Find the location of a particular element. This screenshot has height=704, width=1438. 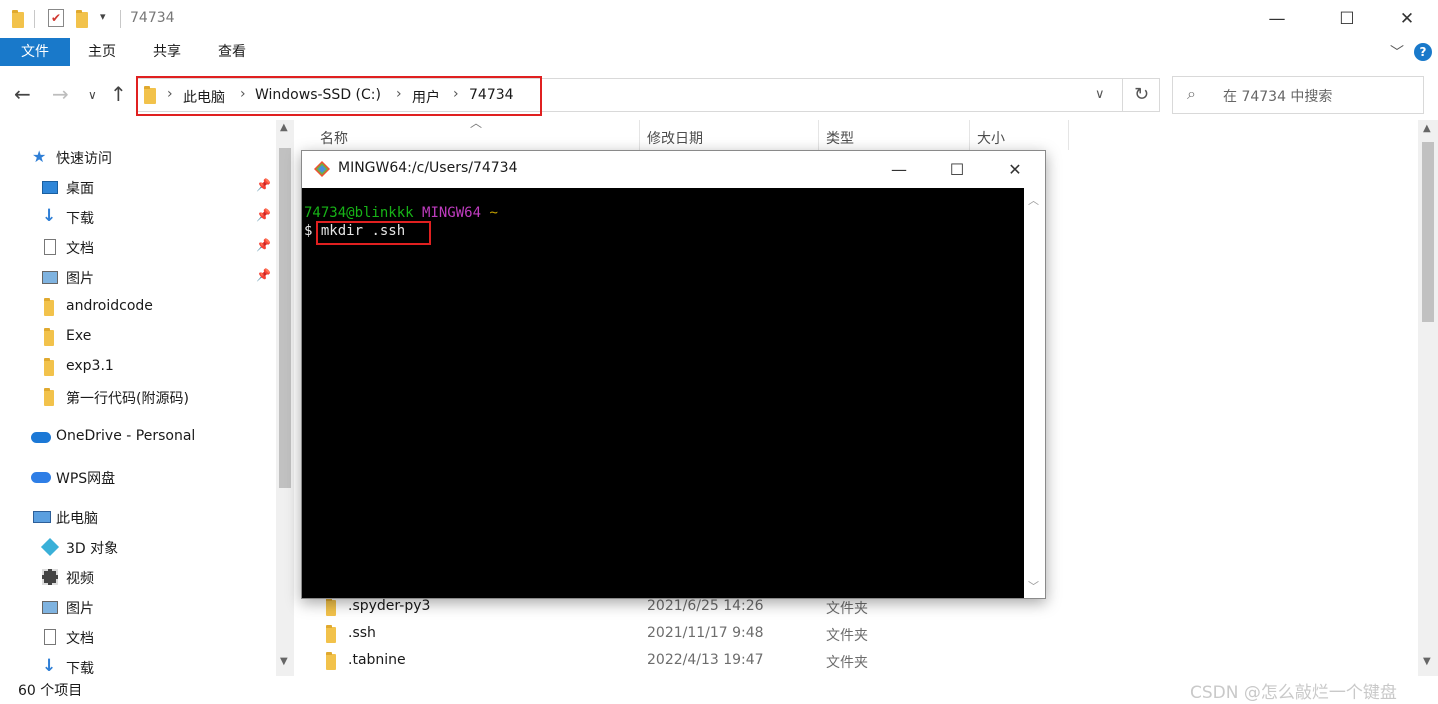

column-header-modified: 修改日期 is located at coordinates (675, 138).